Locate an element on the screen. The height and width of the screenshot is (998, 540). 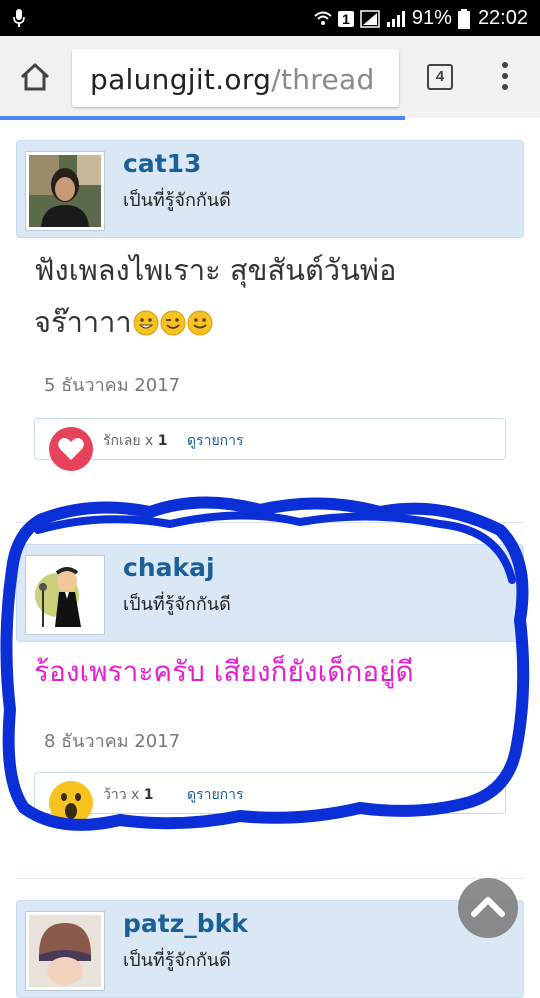
post-userbox: patz_bkk เป็นที่รู้จักกันดี is located at coordinates (270, 949).